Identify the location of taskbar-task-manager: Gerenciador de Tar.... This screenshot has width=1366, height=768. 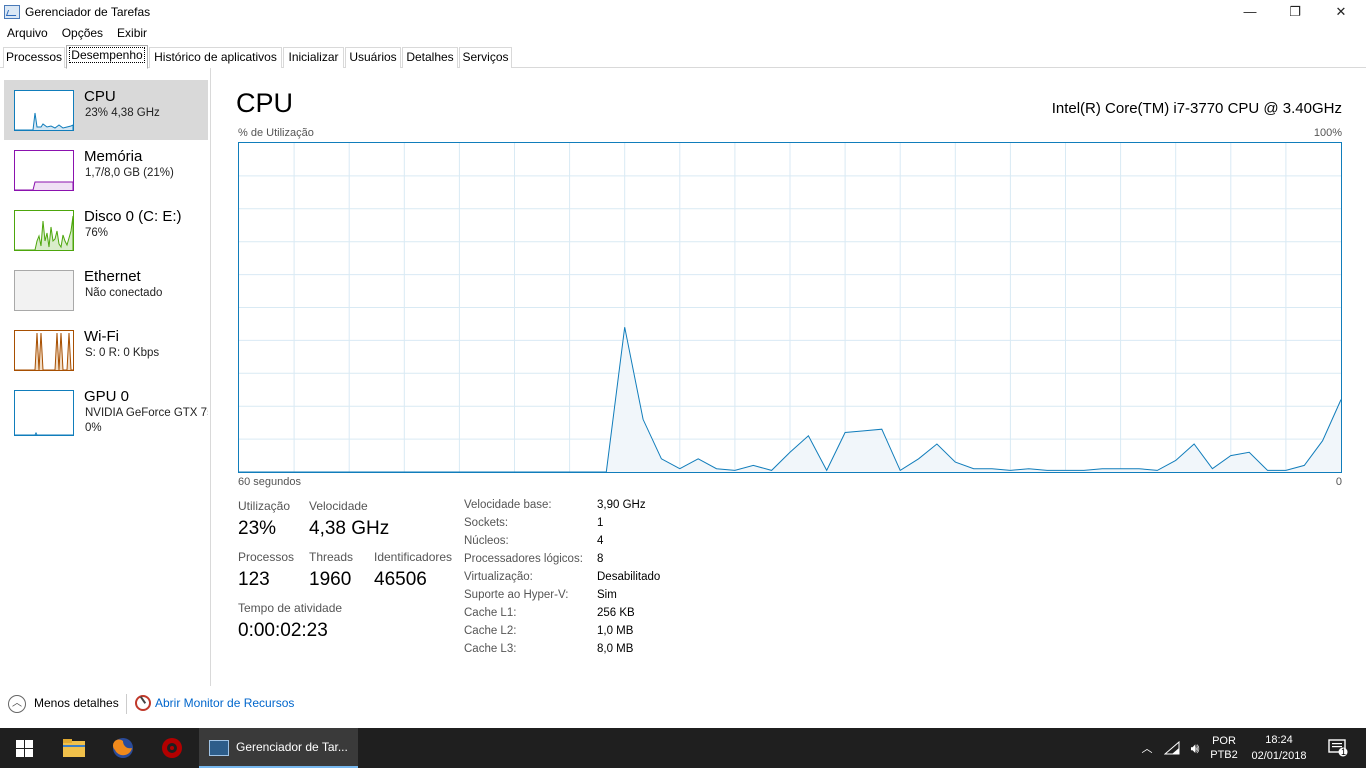
(278, 748).